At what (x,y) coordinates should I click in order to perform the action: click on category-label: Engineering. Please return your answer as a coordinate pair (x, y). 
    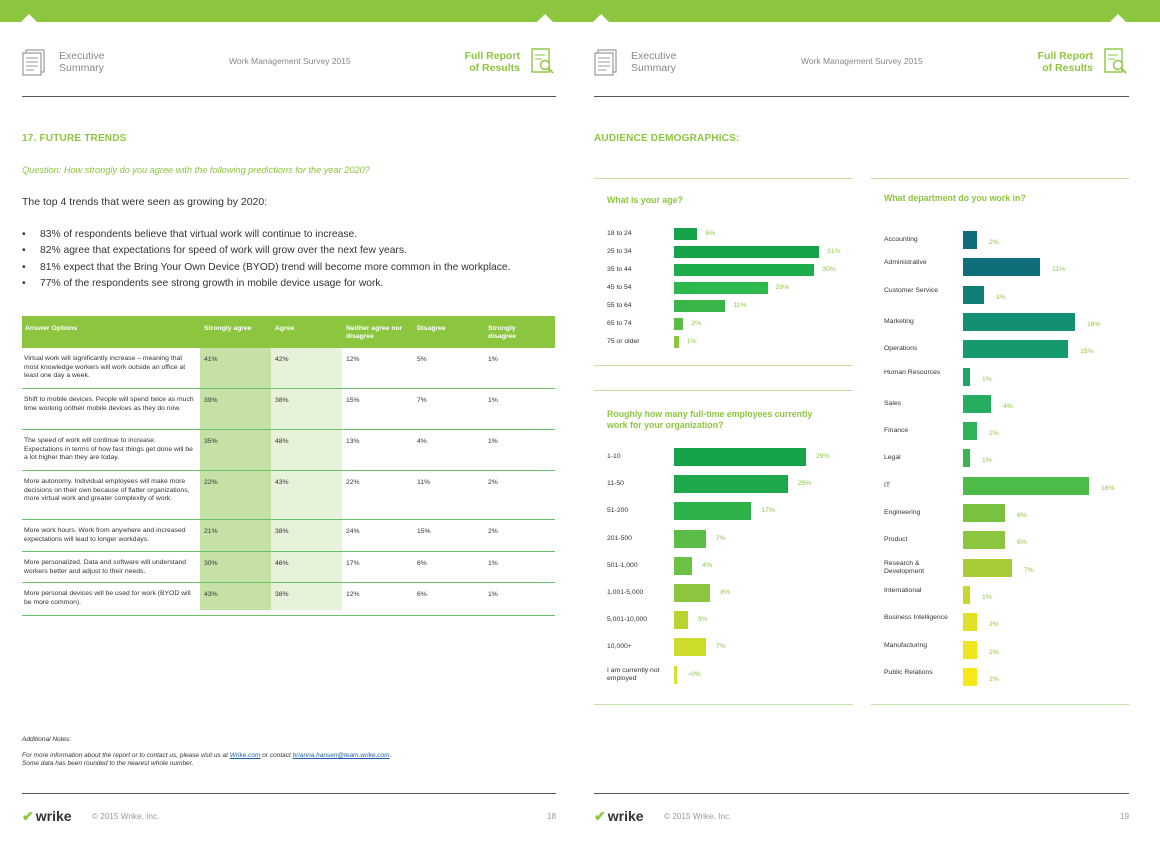
    Looking at the image, I should click on (902, 512).